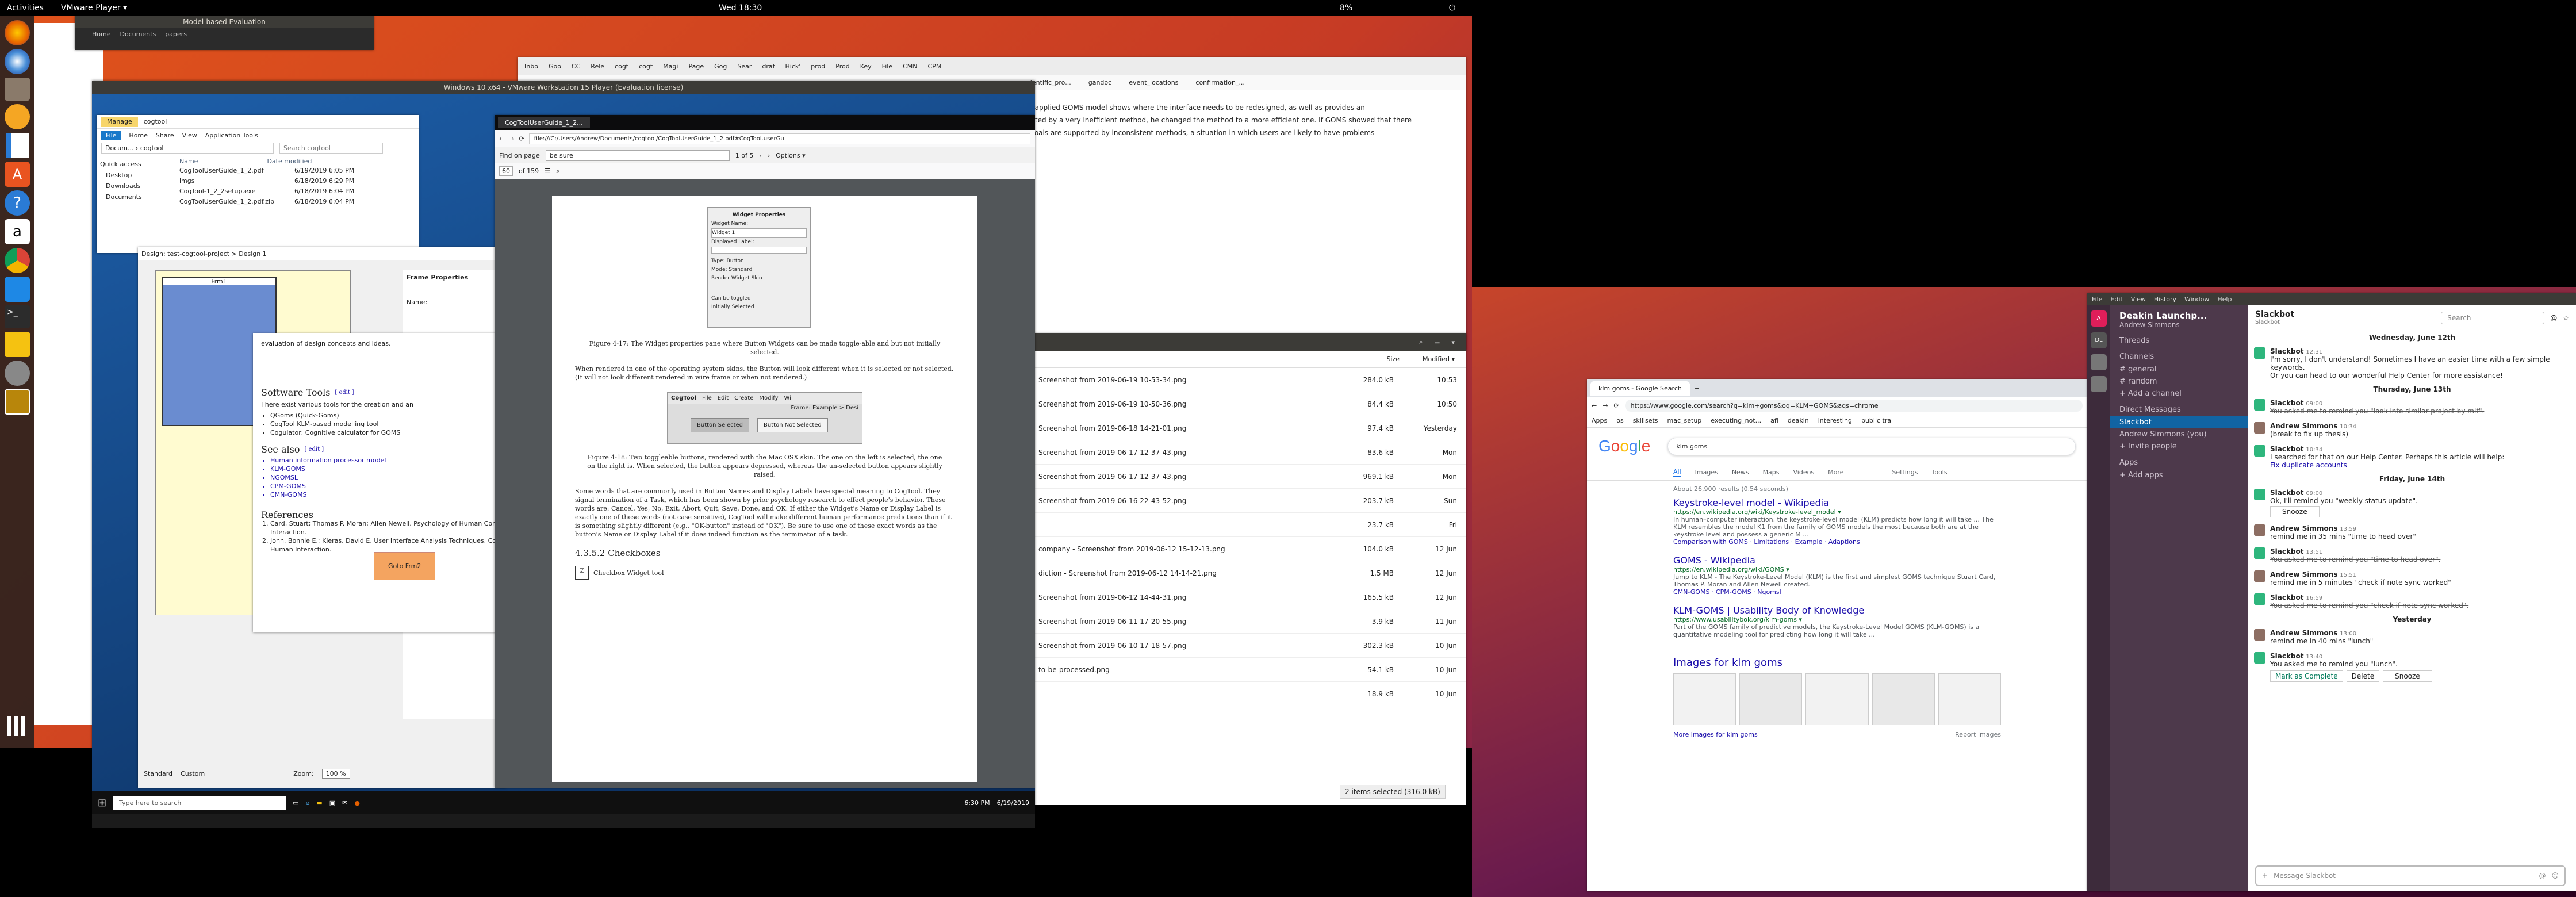 The height and width of the screenshot is (897, 2576). Describe the element at coordinates (768, 66) in the screenshot. I see `tab-draf: draf` at that location.